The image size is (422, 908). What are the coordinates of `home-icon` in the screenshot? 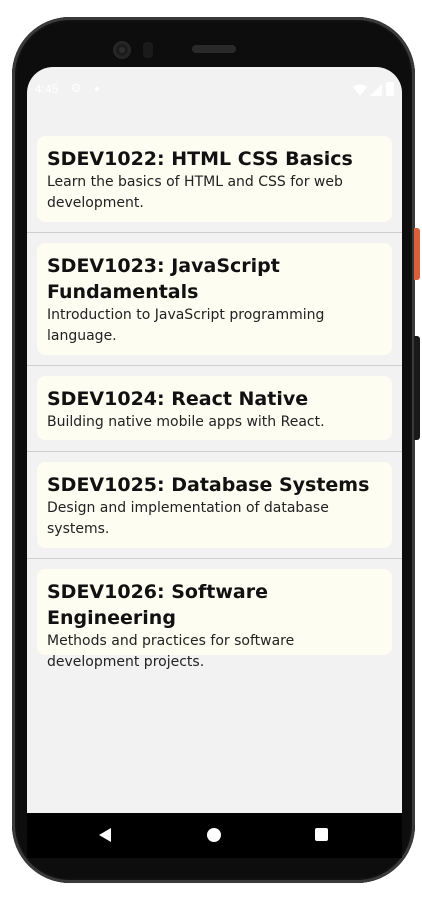 It's located at (214, 835).